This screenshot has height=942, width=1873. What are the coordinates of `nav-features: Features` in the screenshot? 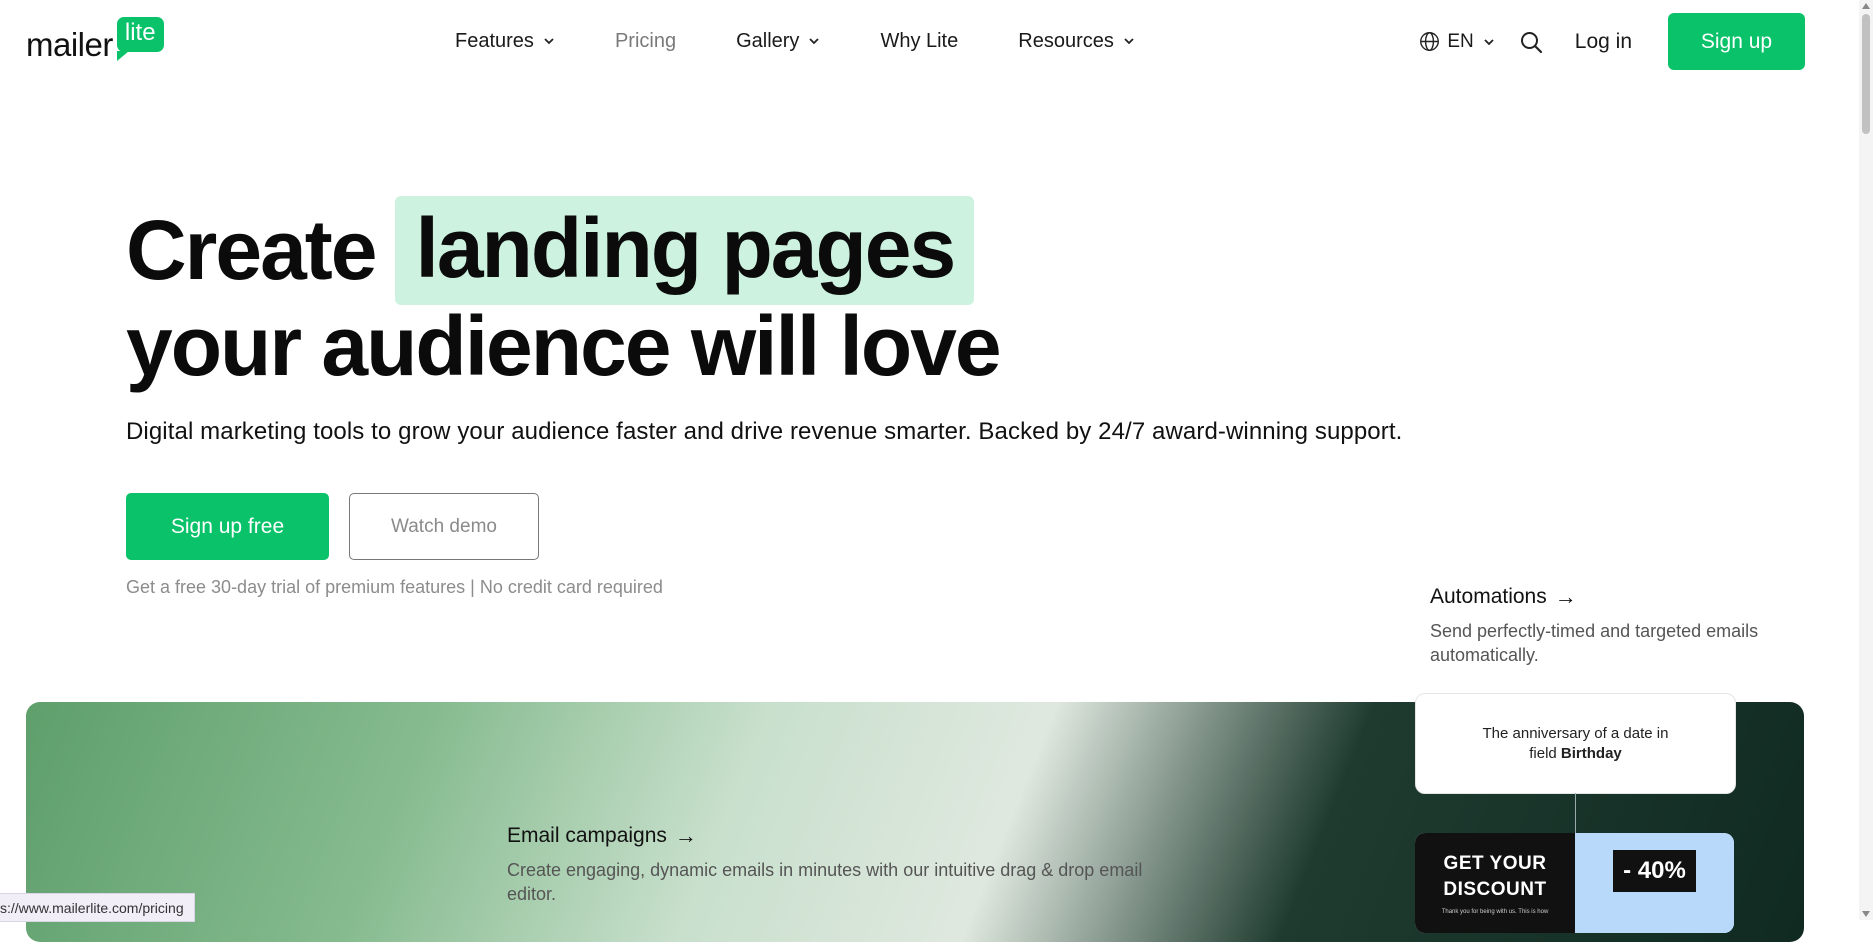 It's located at (505, 41).